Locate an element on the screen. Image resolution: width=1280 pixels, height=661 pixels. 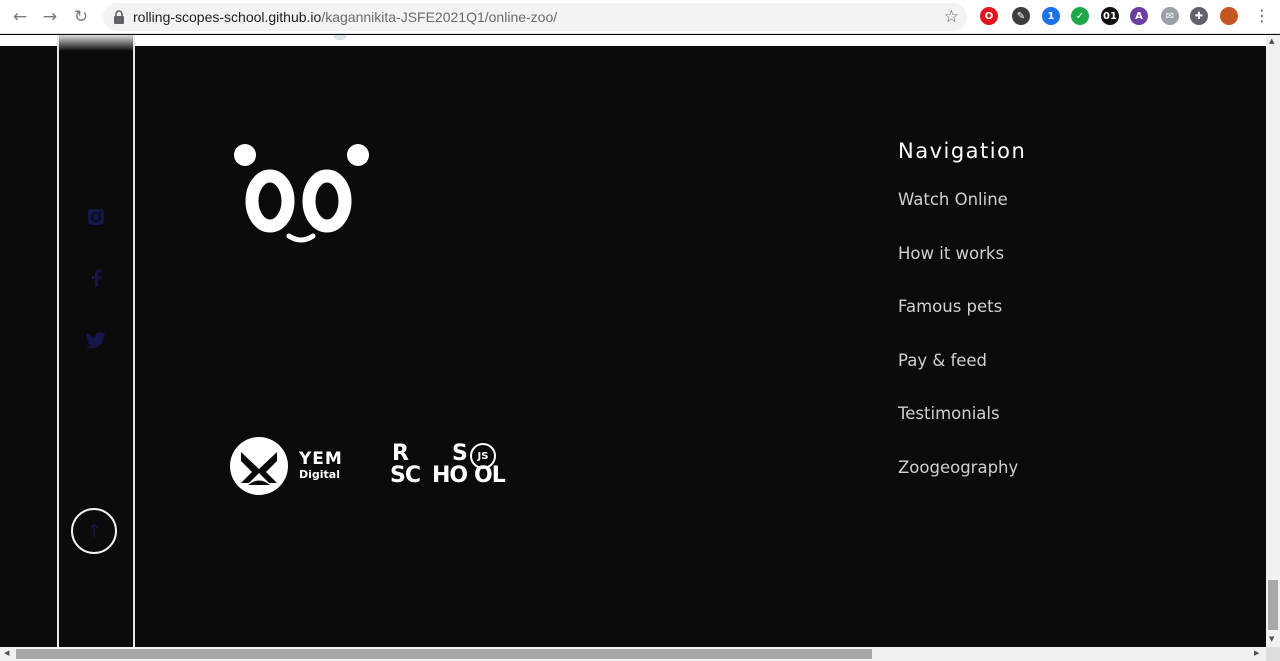
instagram-icon is located at coordinates (96, 217).